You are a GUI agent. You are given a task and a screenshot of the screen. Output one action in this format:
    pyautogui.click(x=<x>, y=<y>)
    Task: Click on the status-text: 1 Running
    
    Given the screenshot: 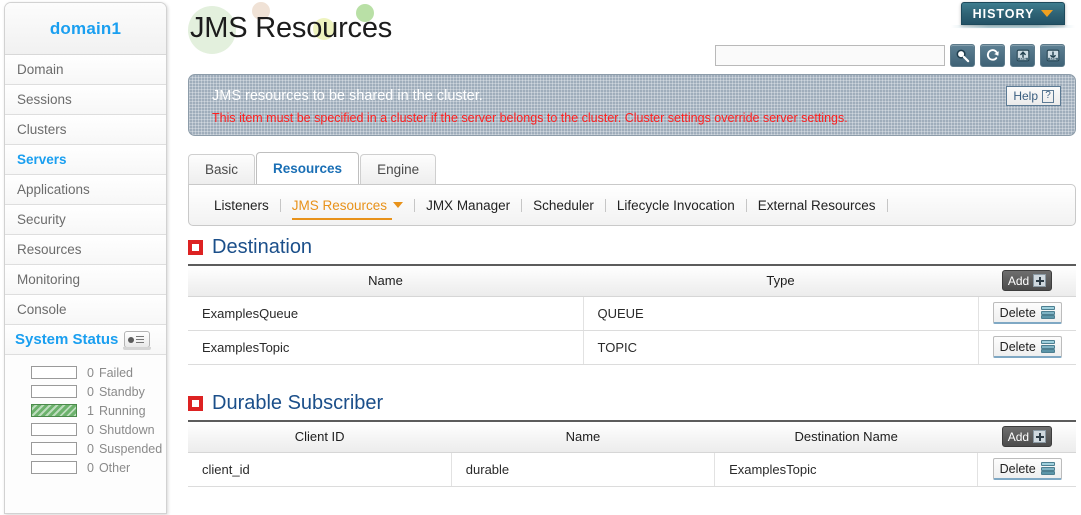 What is the action you would take?
    pyautogui.click(x=116, y=411)
    